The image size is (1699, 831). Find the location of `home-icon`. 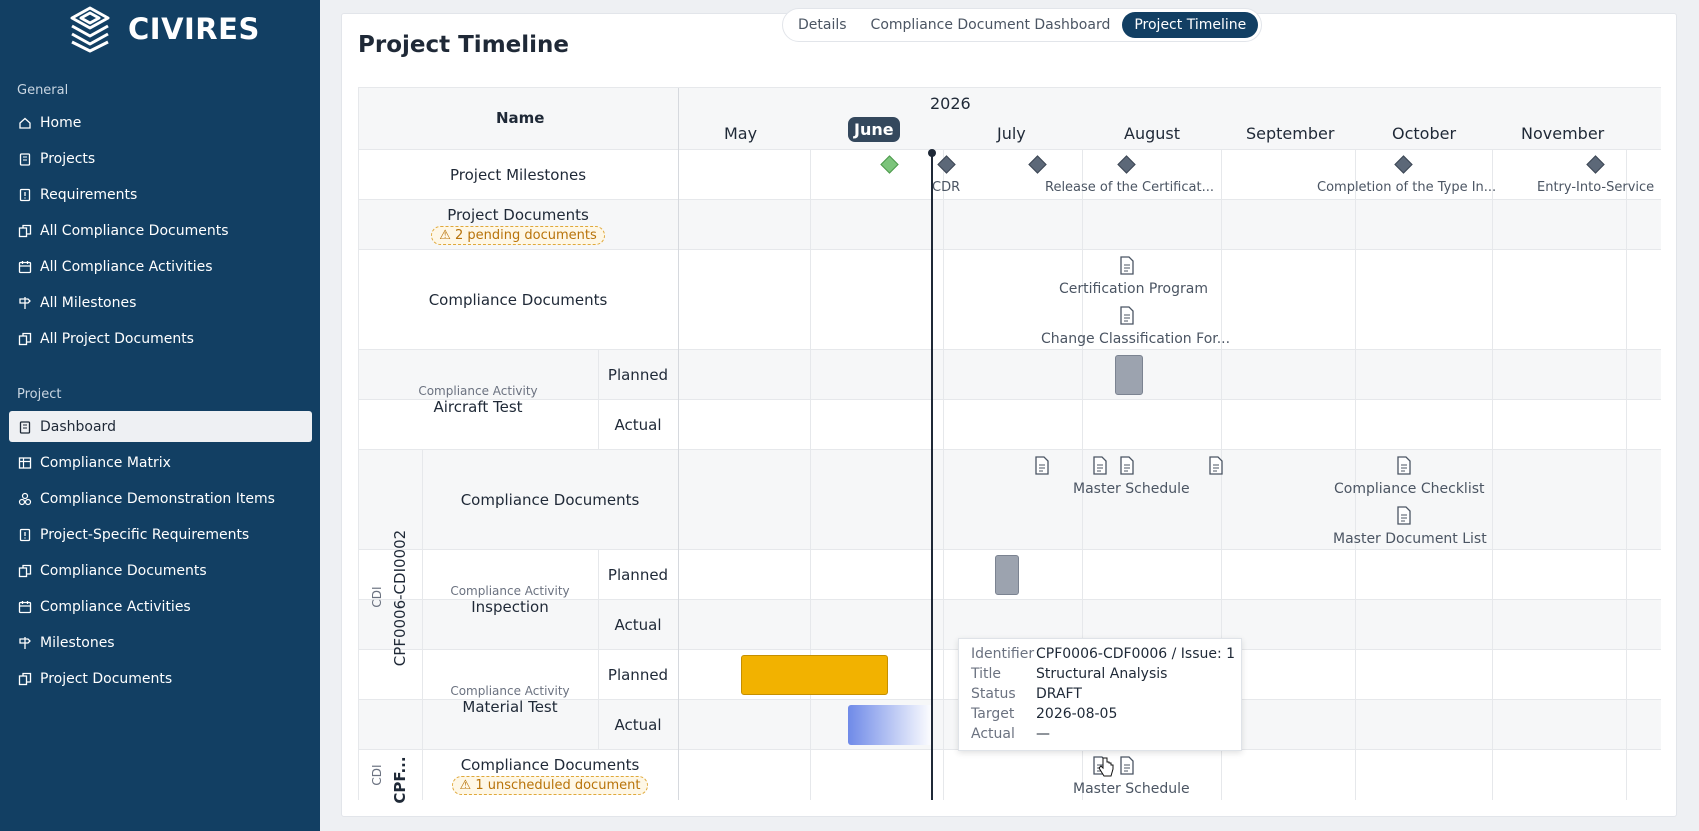

home-icon is located at coordinates (25, 123).